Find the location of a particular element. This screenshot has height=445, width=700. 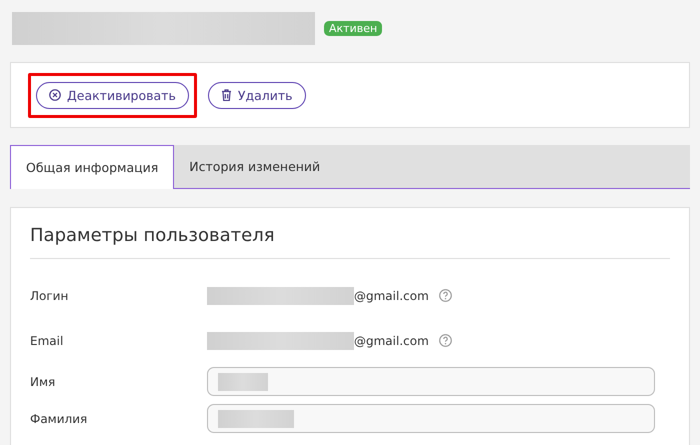

field-label: Фамилия is located at coordinates (59, 419).